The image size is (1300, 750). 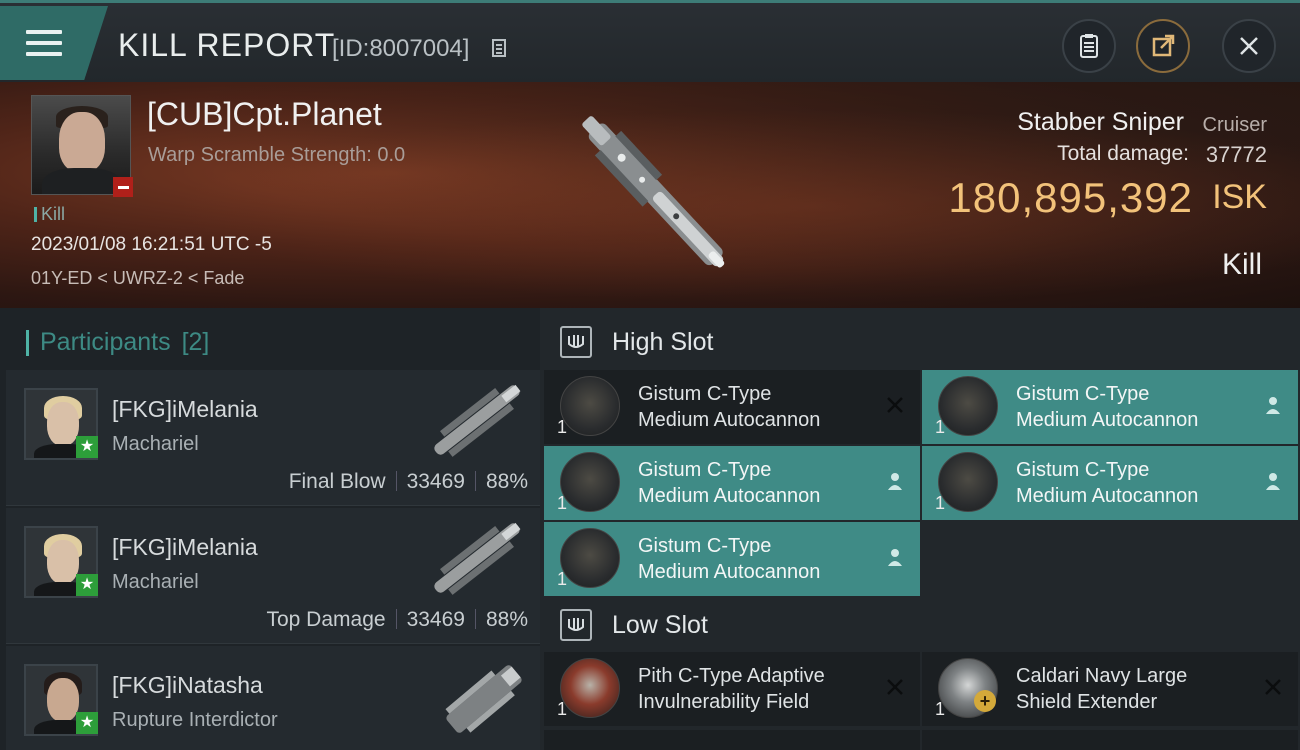 I want to click on participant-name: [FKG]iNatasha, so click(x=187, y=685).